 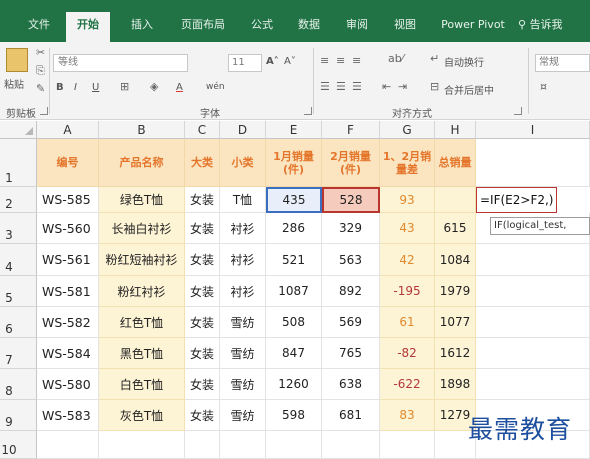 I want to click on column-header-d: D, so click(x=243, y=130).